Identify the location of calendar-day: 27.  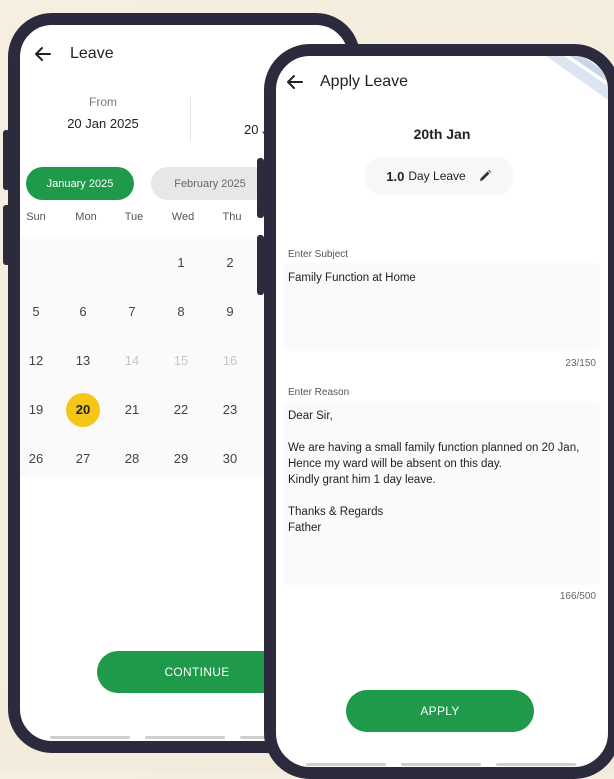
(83, 459).